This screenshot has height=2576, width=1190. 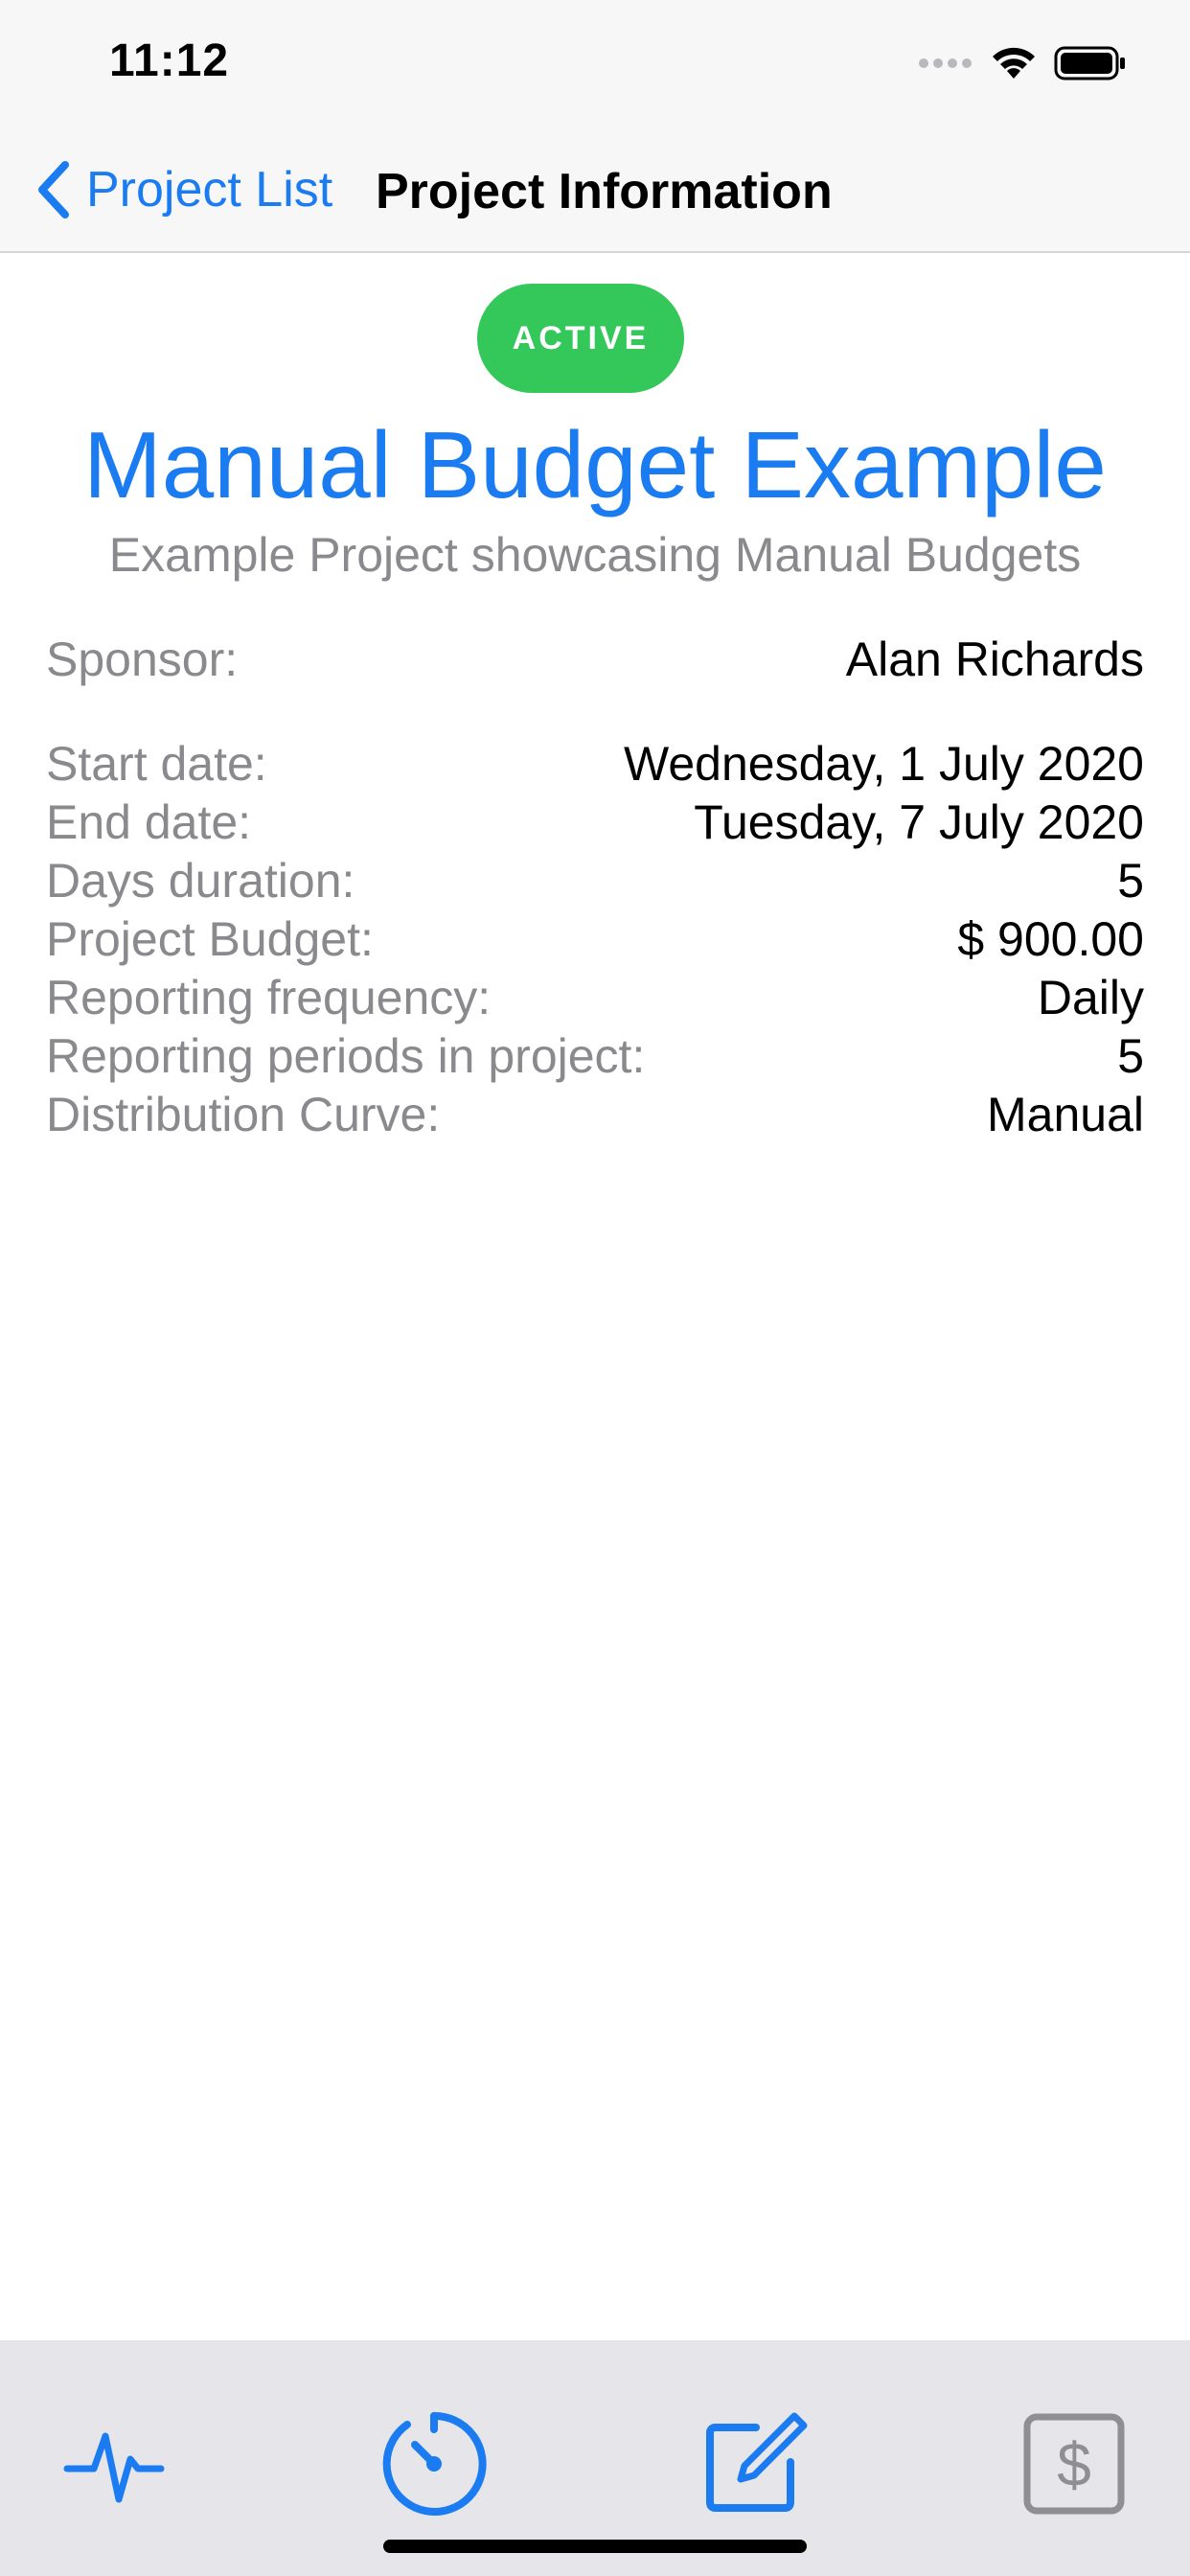 I want to click on info-value: Tuesday, 7 July 2020, so click(x=919, y=822).